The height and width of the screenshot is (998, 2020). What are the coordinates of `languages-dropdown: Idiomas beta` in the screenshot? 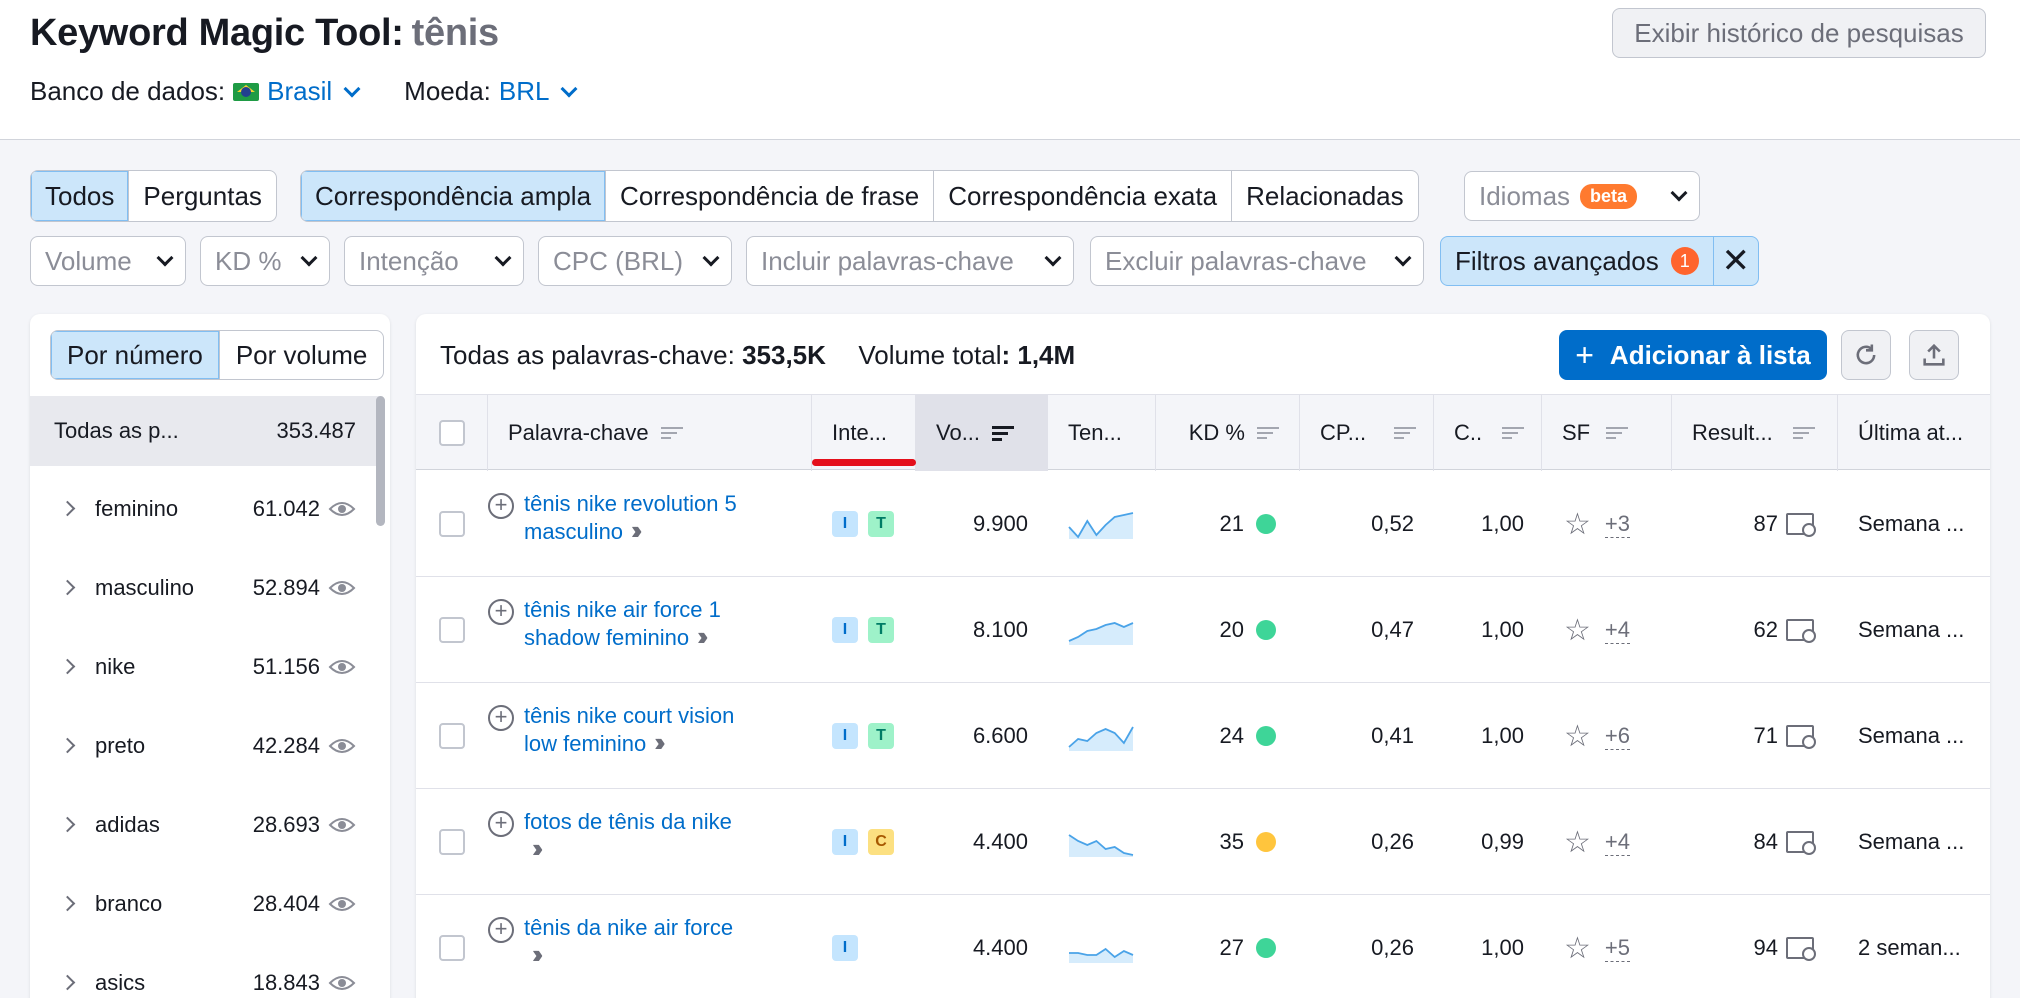 It's located at (1582, 196).